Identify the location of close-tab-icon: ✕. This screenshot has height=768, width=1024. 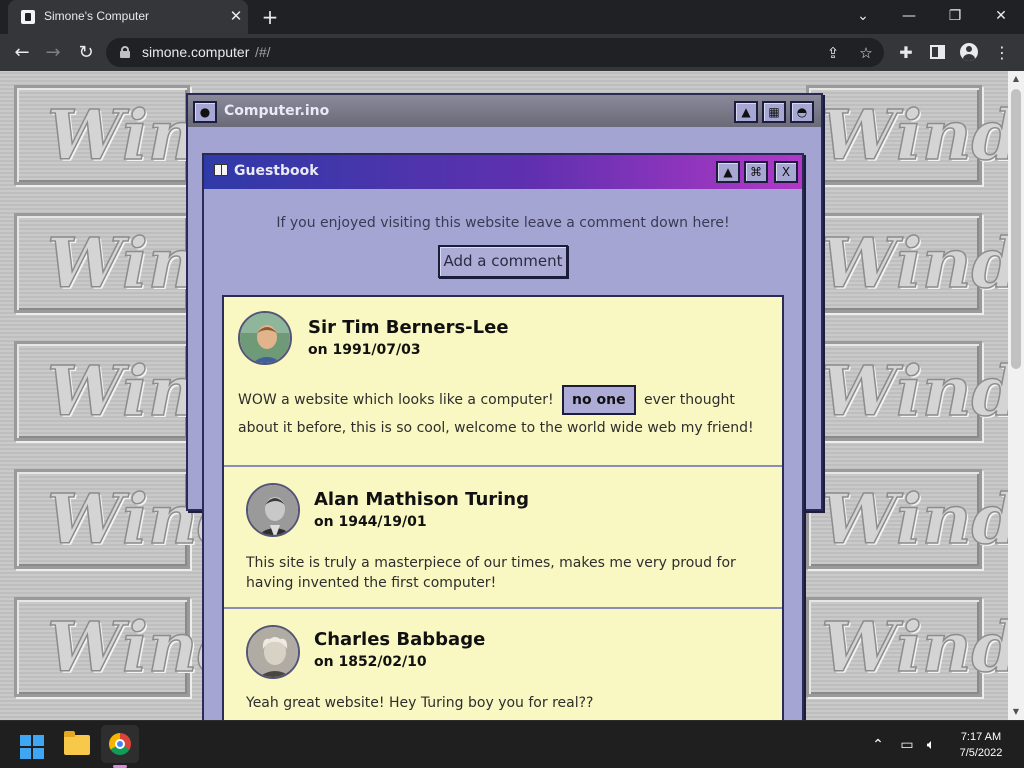
(236, 16).